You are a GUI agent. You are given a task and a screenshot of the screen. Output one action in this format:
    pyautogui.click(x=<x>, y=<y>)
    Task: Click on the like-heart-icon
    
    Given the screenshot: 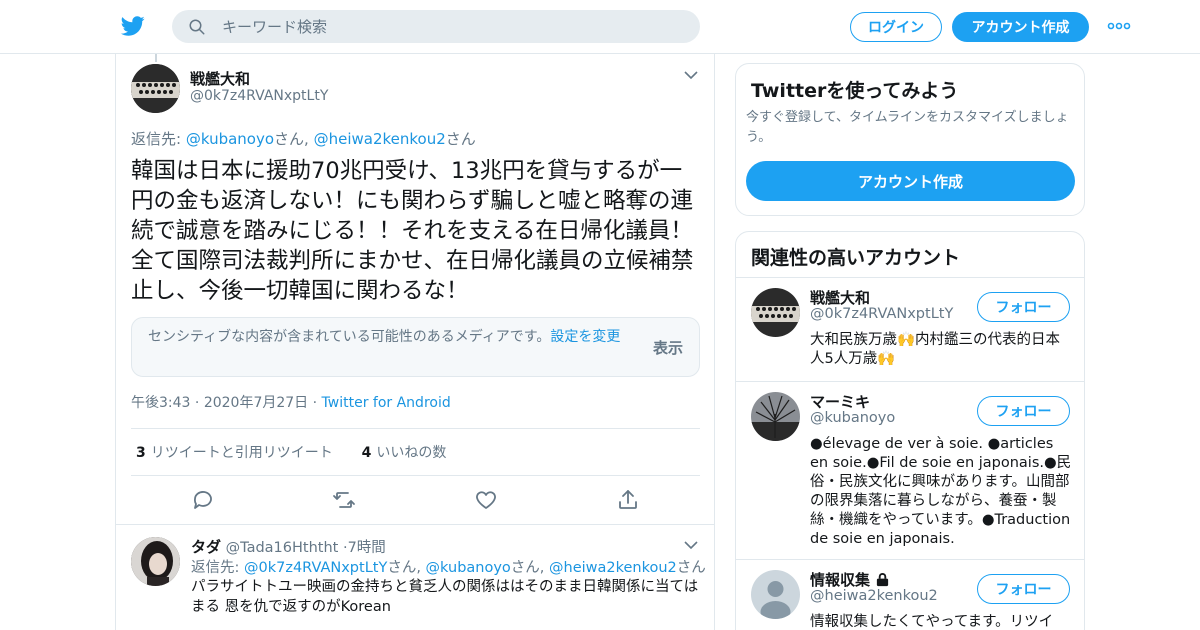 What is the action you would take?
    pyautogui.click(x=486, y=500)
    